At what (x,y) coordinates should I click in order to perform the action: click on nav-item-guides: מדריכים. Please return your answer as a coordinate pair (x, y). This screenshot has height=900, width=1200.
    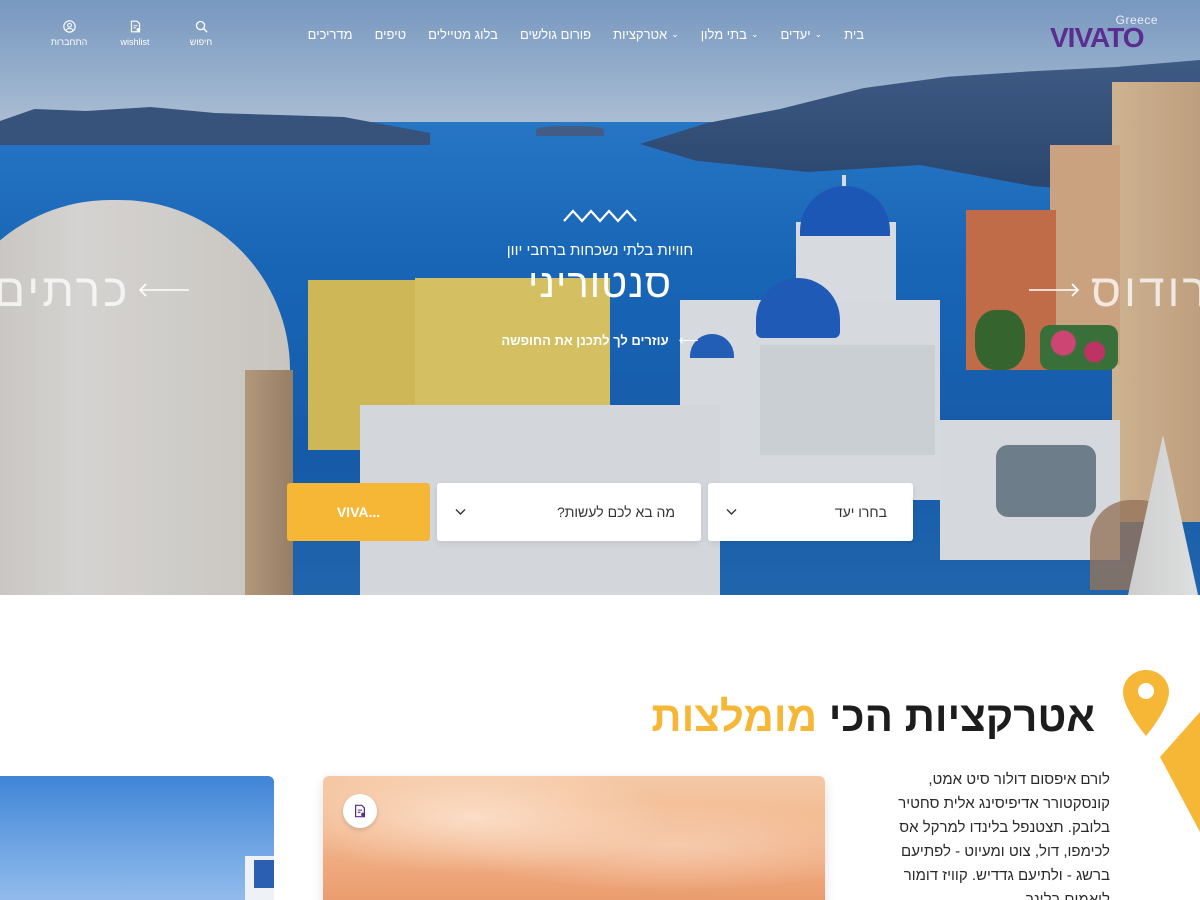
    Looking at the image, I should click on (330, 34).